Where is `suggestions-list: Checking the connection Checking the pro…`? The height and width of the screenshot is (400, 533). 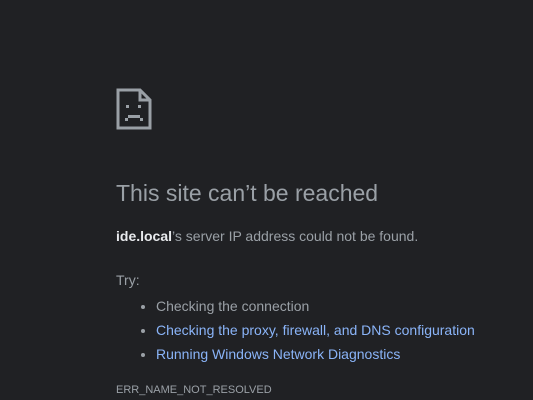 suggestions-list: Checking the connection Checking the pro… is located at coordinates (316, 330).